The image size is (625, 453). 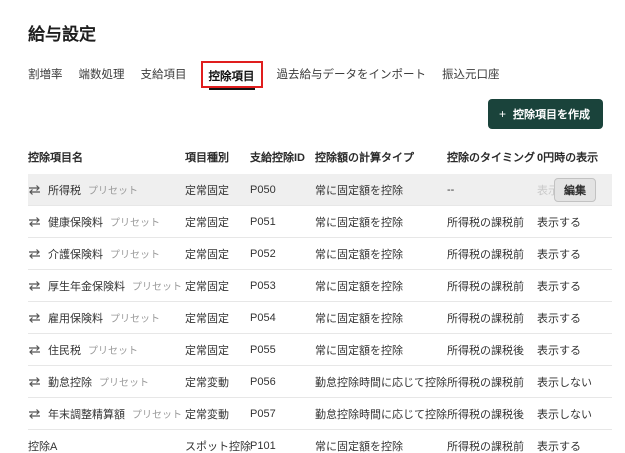 What do you see at coordinates (471, 76) in the screenshot?
I see `tab-transfer-source-account: 振込元口座` at bounding box center [471, 76].